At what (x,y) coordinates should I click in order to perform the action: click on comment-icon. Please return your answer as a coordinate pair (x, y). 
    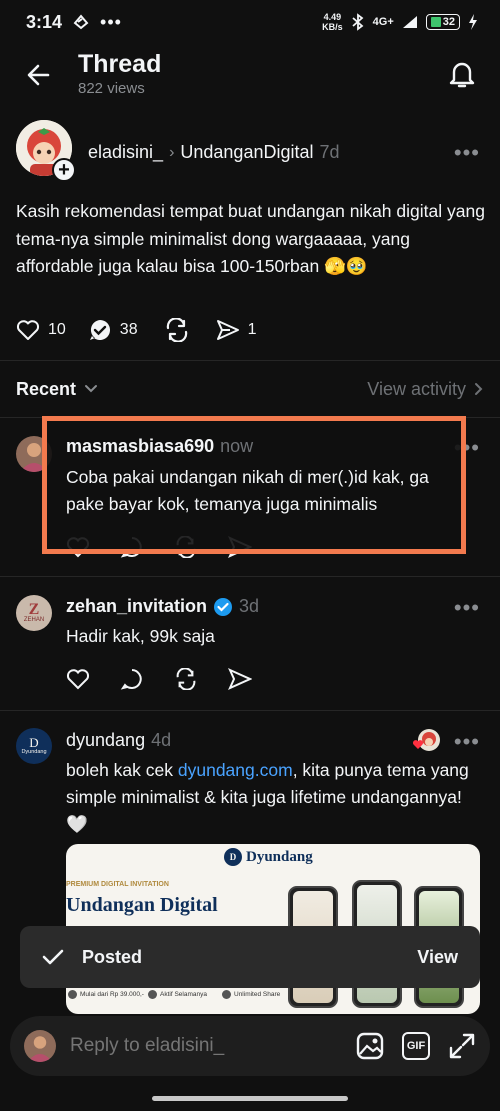
    Looking at the image, I should click on (132, 679).